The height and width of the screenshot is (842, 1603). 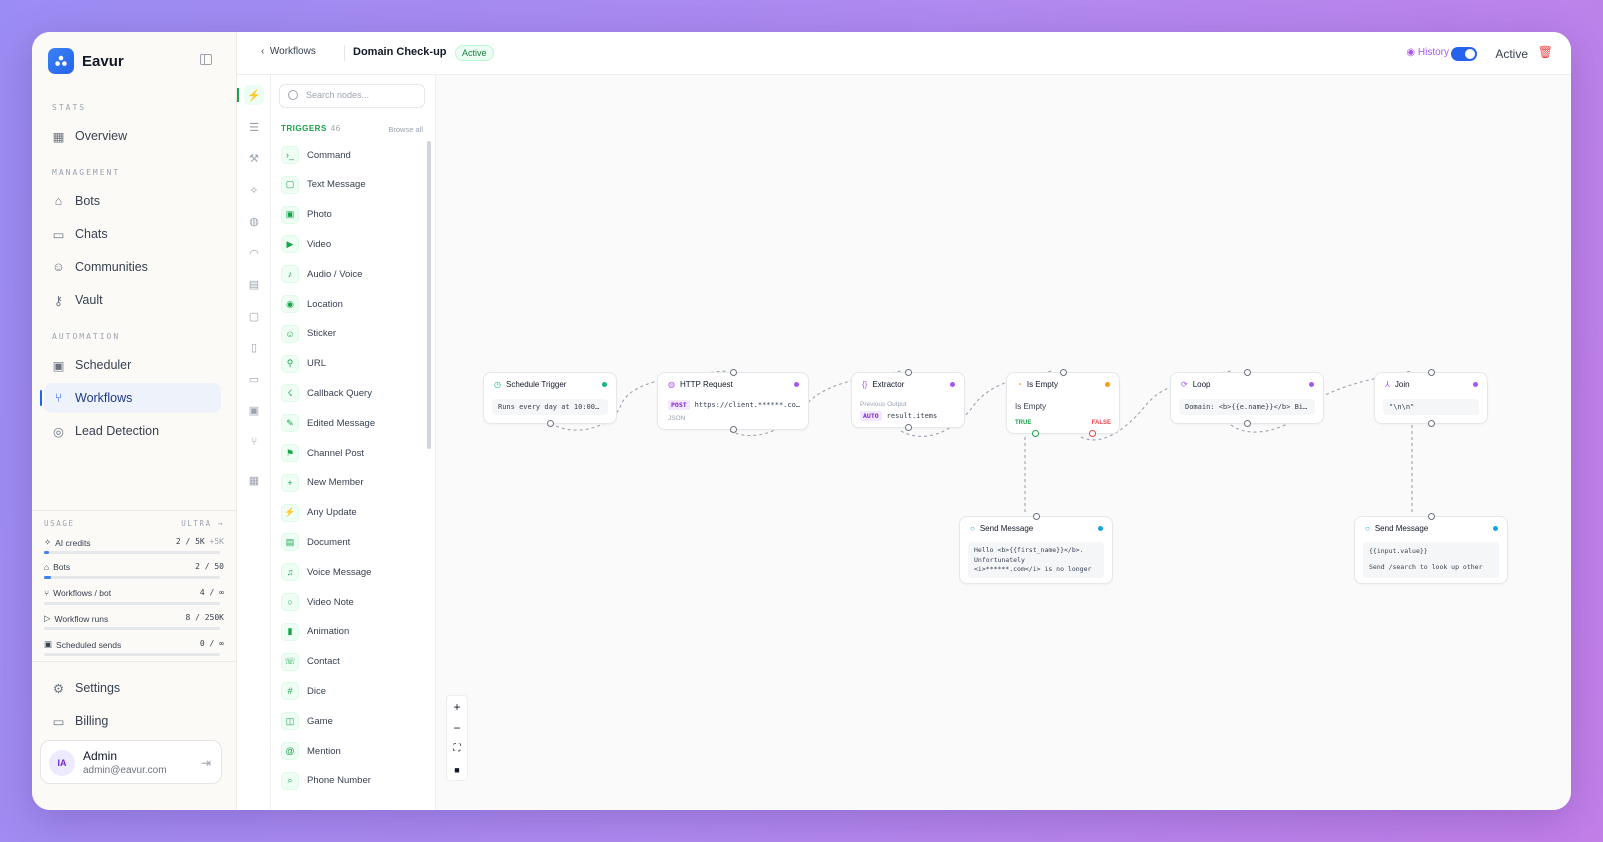 What do you see at coordinates (206, 763) in the screenshot?
I see `logout-icon: ⇥` at bounding box center [206, 763].